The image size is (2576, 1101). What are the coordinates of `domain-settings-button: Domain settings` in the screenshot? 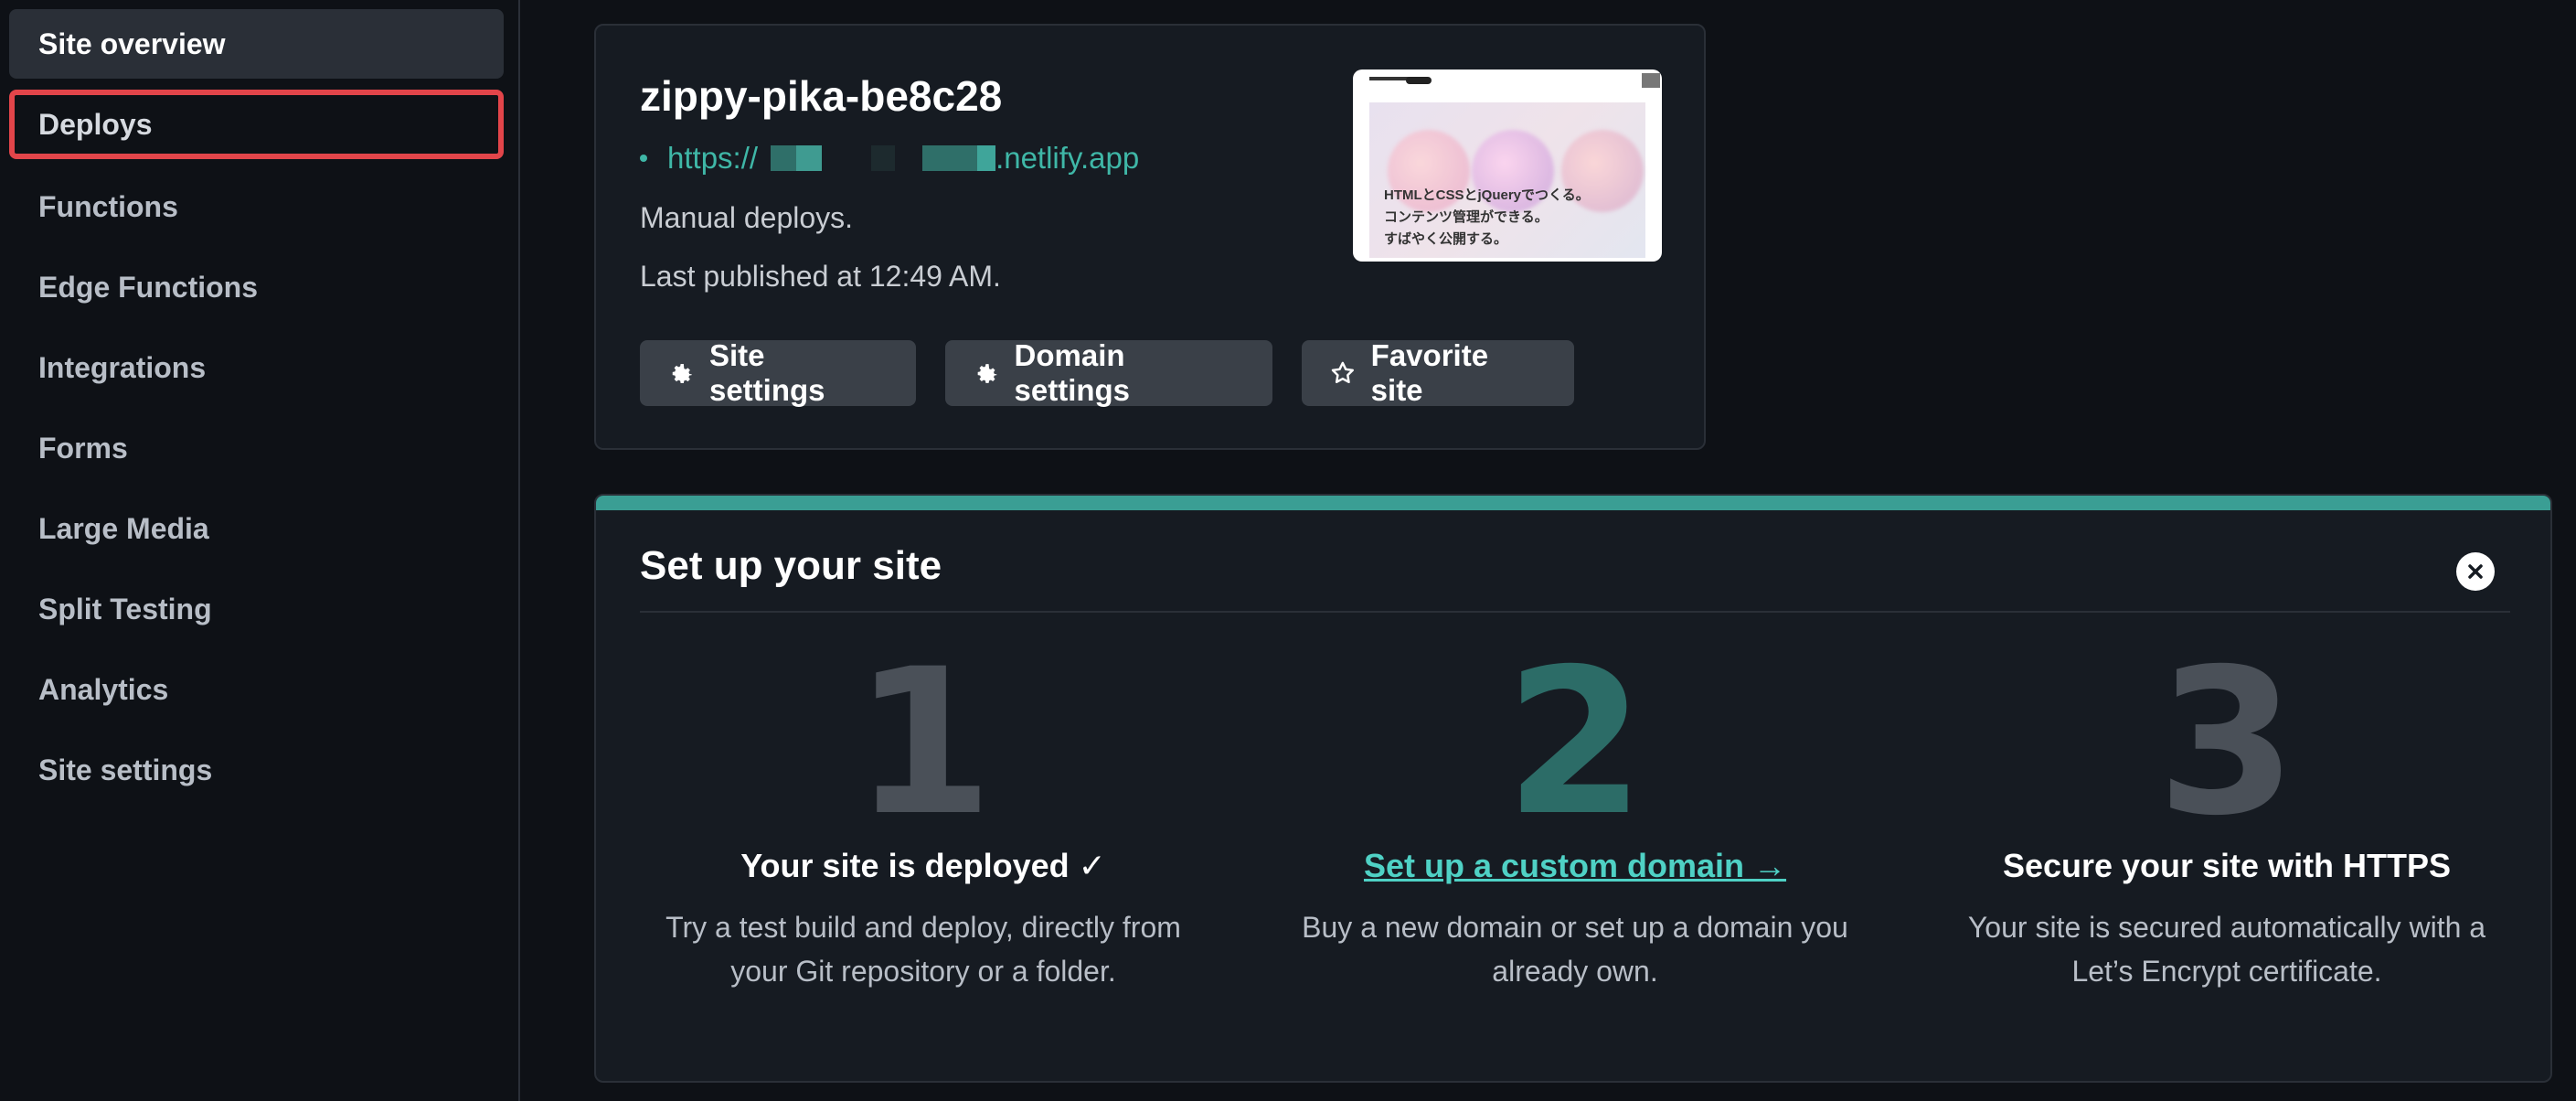 It's located at (1108, 372).